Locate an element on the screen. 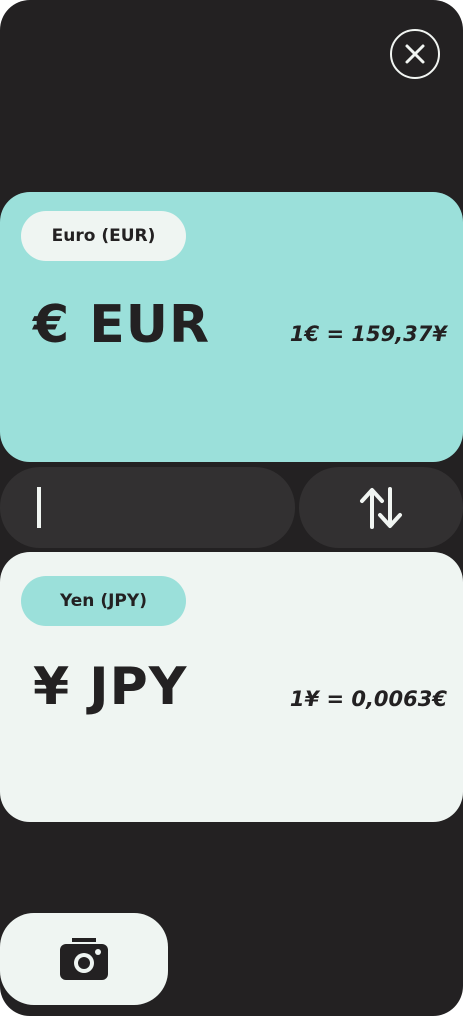 Image resolution: width=463 pixels, height=1016 pixels. to-currency-code: ¥ JPY is located at coordinates (110, 687).